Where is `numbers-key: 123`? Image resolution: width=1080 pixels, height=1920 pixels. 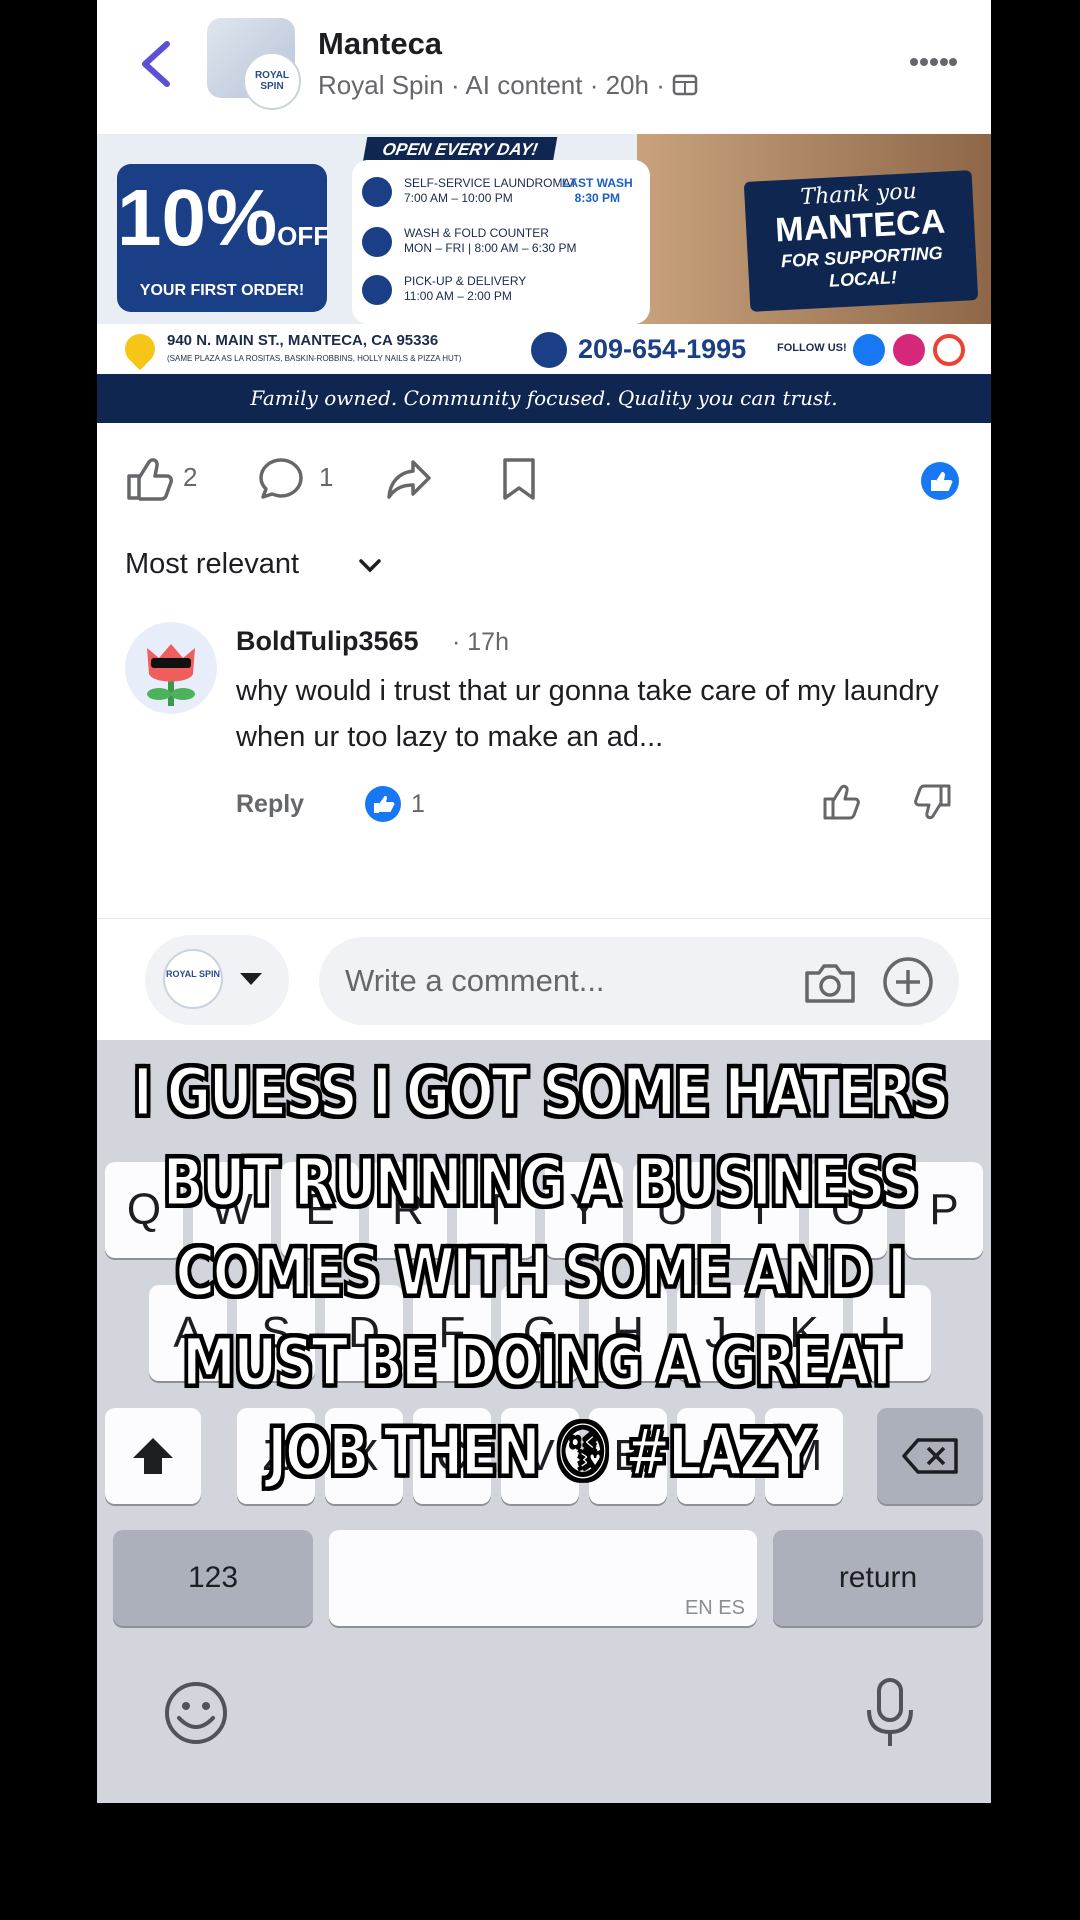 numbers-key: 123 is located at coordinates (213, 1578).